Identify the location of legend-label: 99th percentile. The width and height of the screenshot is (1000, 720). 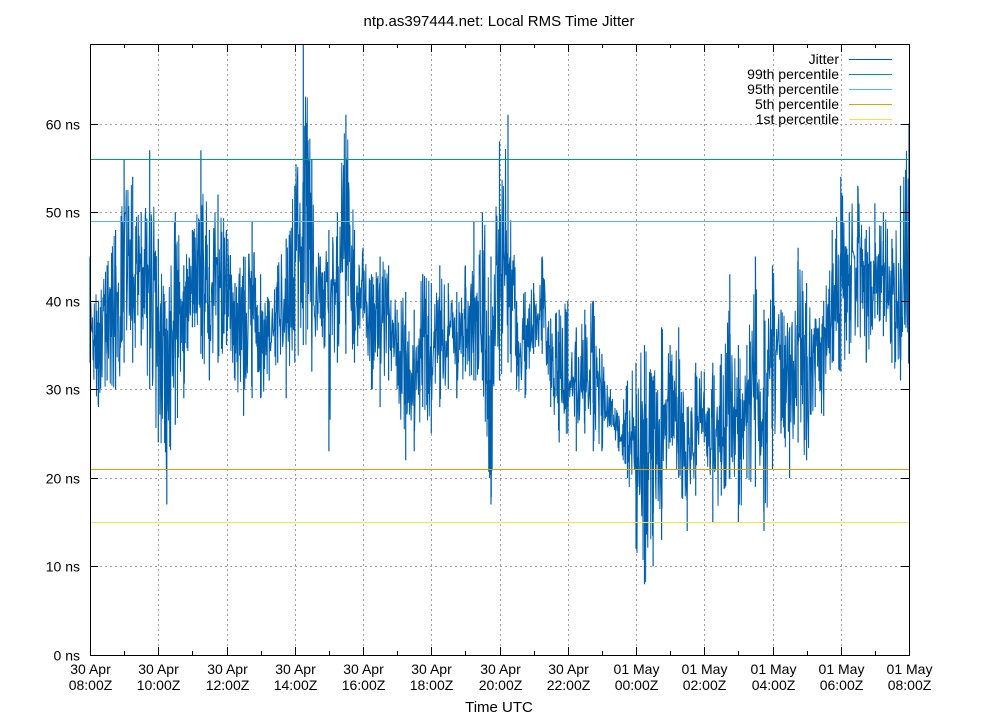
(793, 74).